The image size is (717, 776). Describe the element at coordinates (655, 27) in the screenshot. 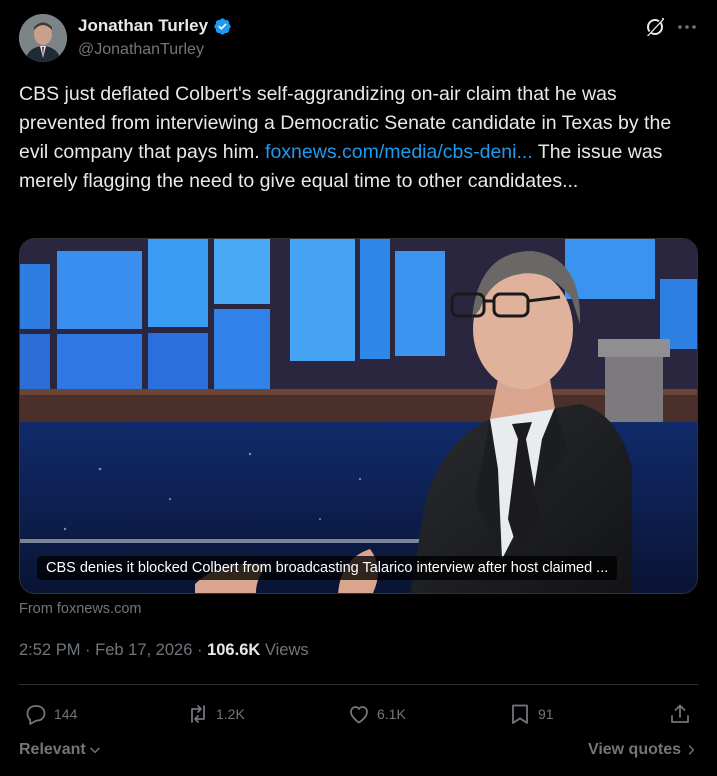

I see `grok-icon` at that location.